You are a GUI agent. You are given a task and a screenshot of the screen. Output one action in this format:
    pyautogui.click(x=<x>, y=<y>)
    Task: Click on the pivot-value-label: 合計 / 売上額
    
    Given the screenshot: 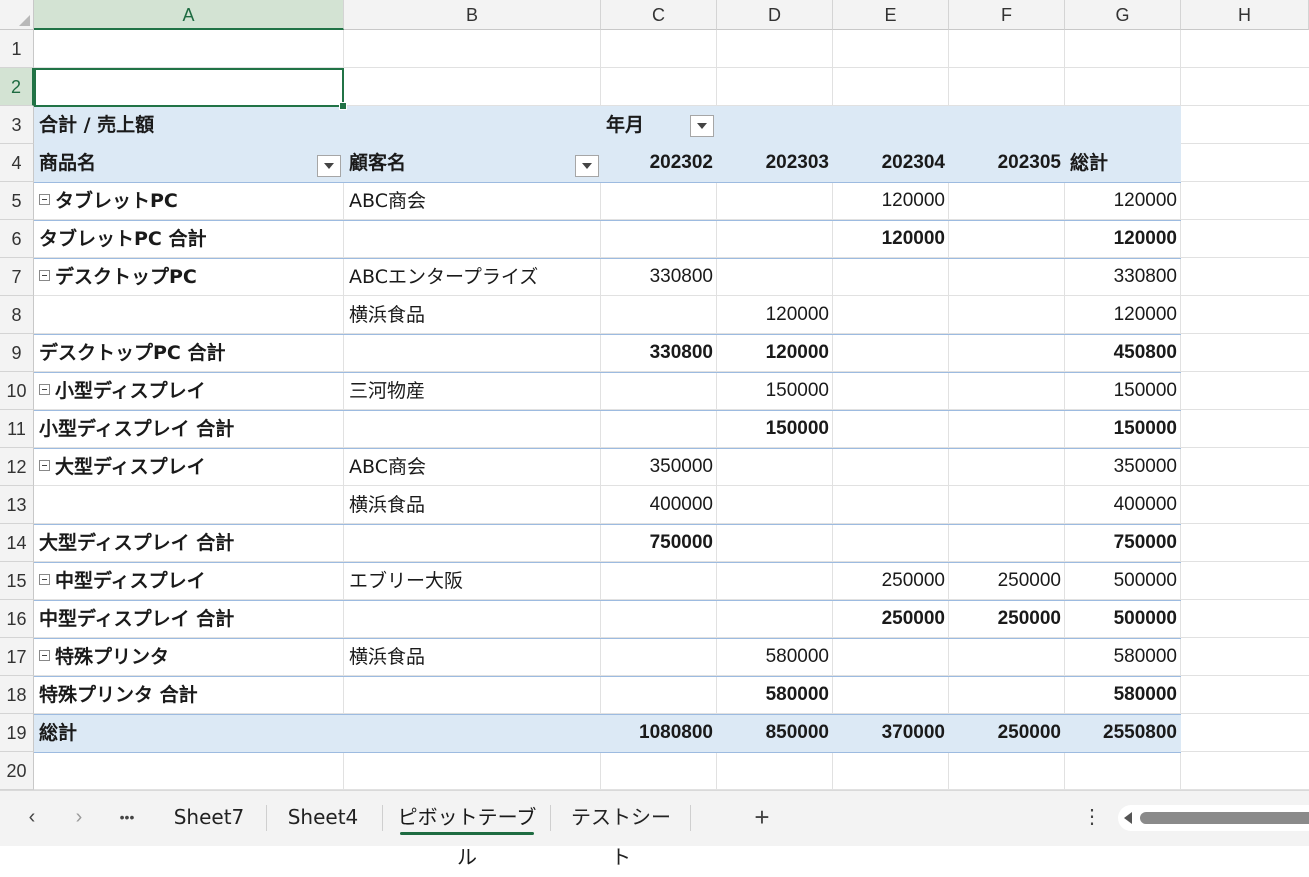 What is the action you would take?
    pyautogui.click(x=97, y=125)
    